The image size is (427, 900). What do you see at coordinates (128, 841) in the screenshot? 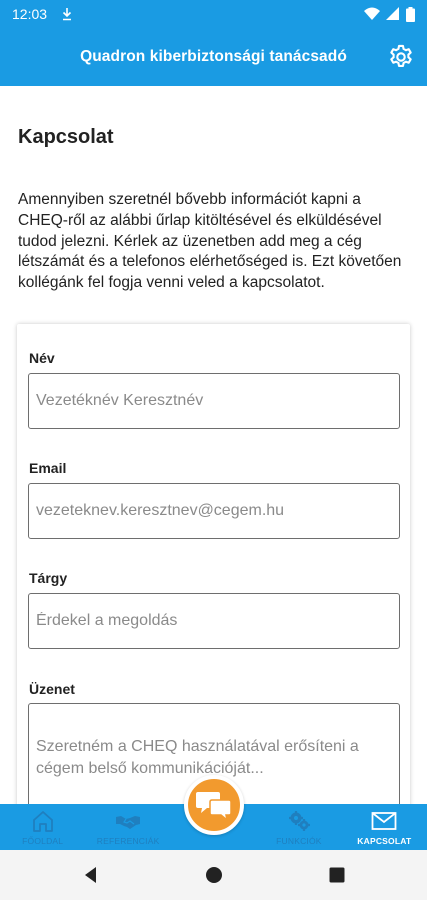
I see `nav-label-references: REFERENCIÁK` at bounding box center [128, 841].